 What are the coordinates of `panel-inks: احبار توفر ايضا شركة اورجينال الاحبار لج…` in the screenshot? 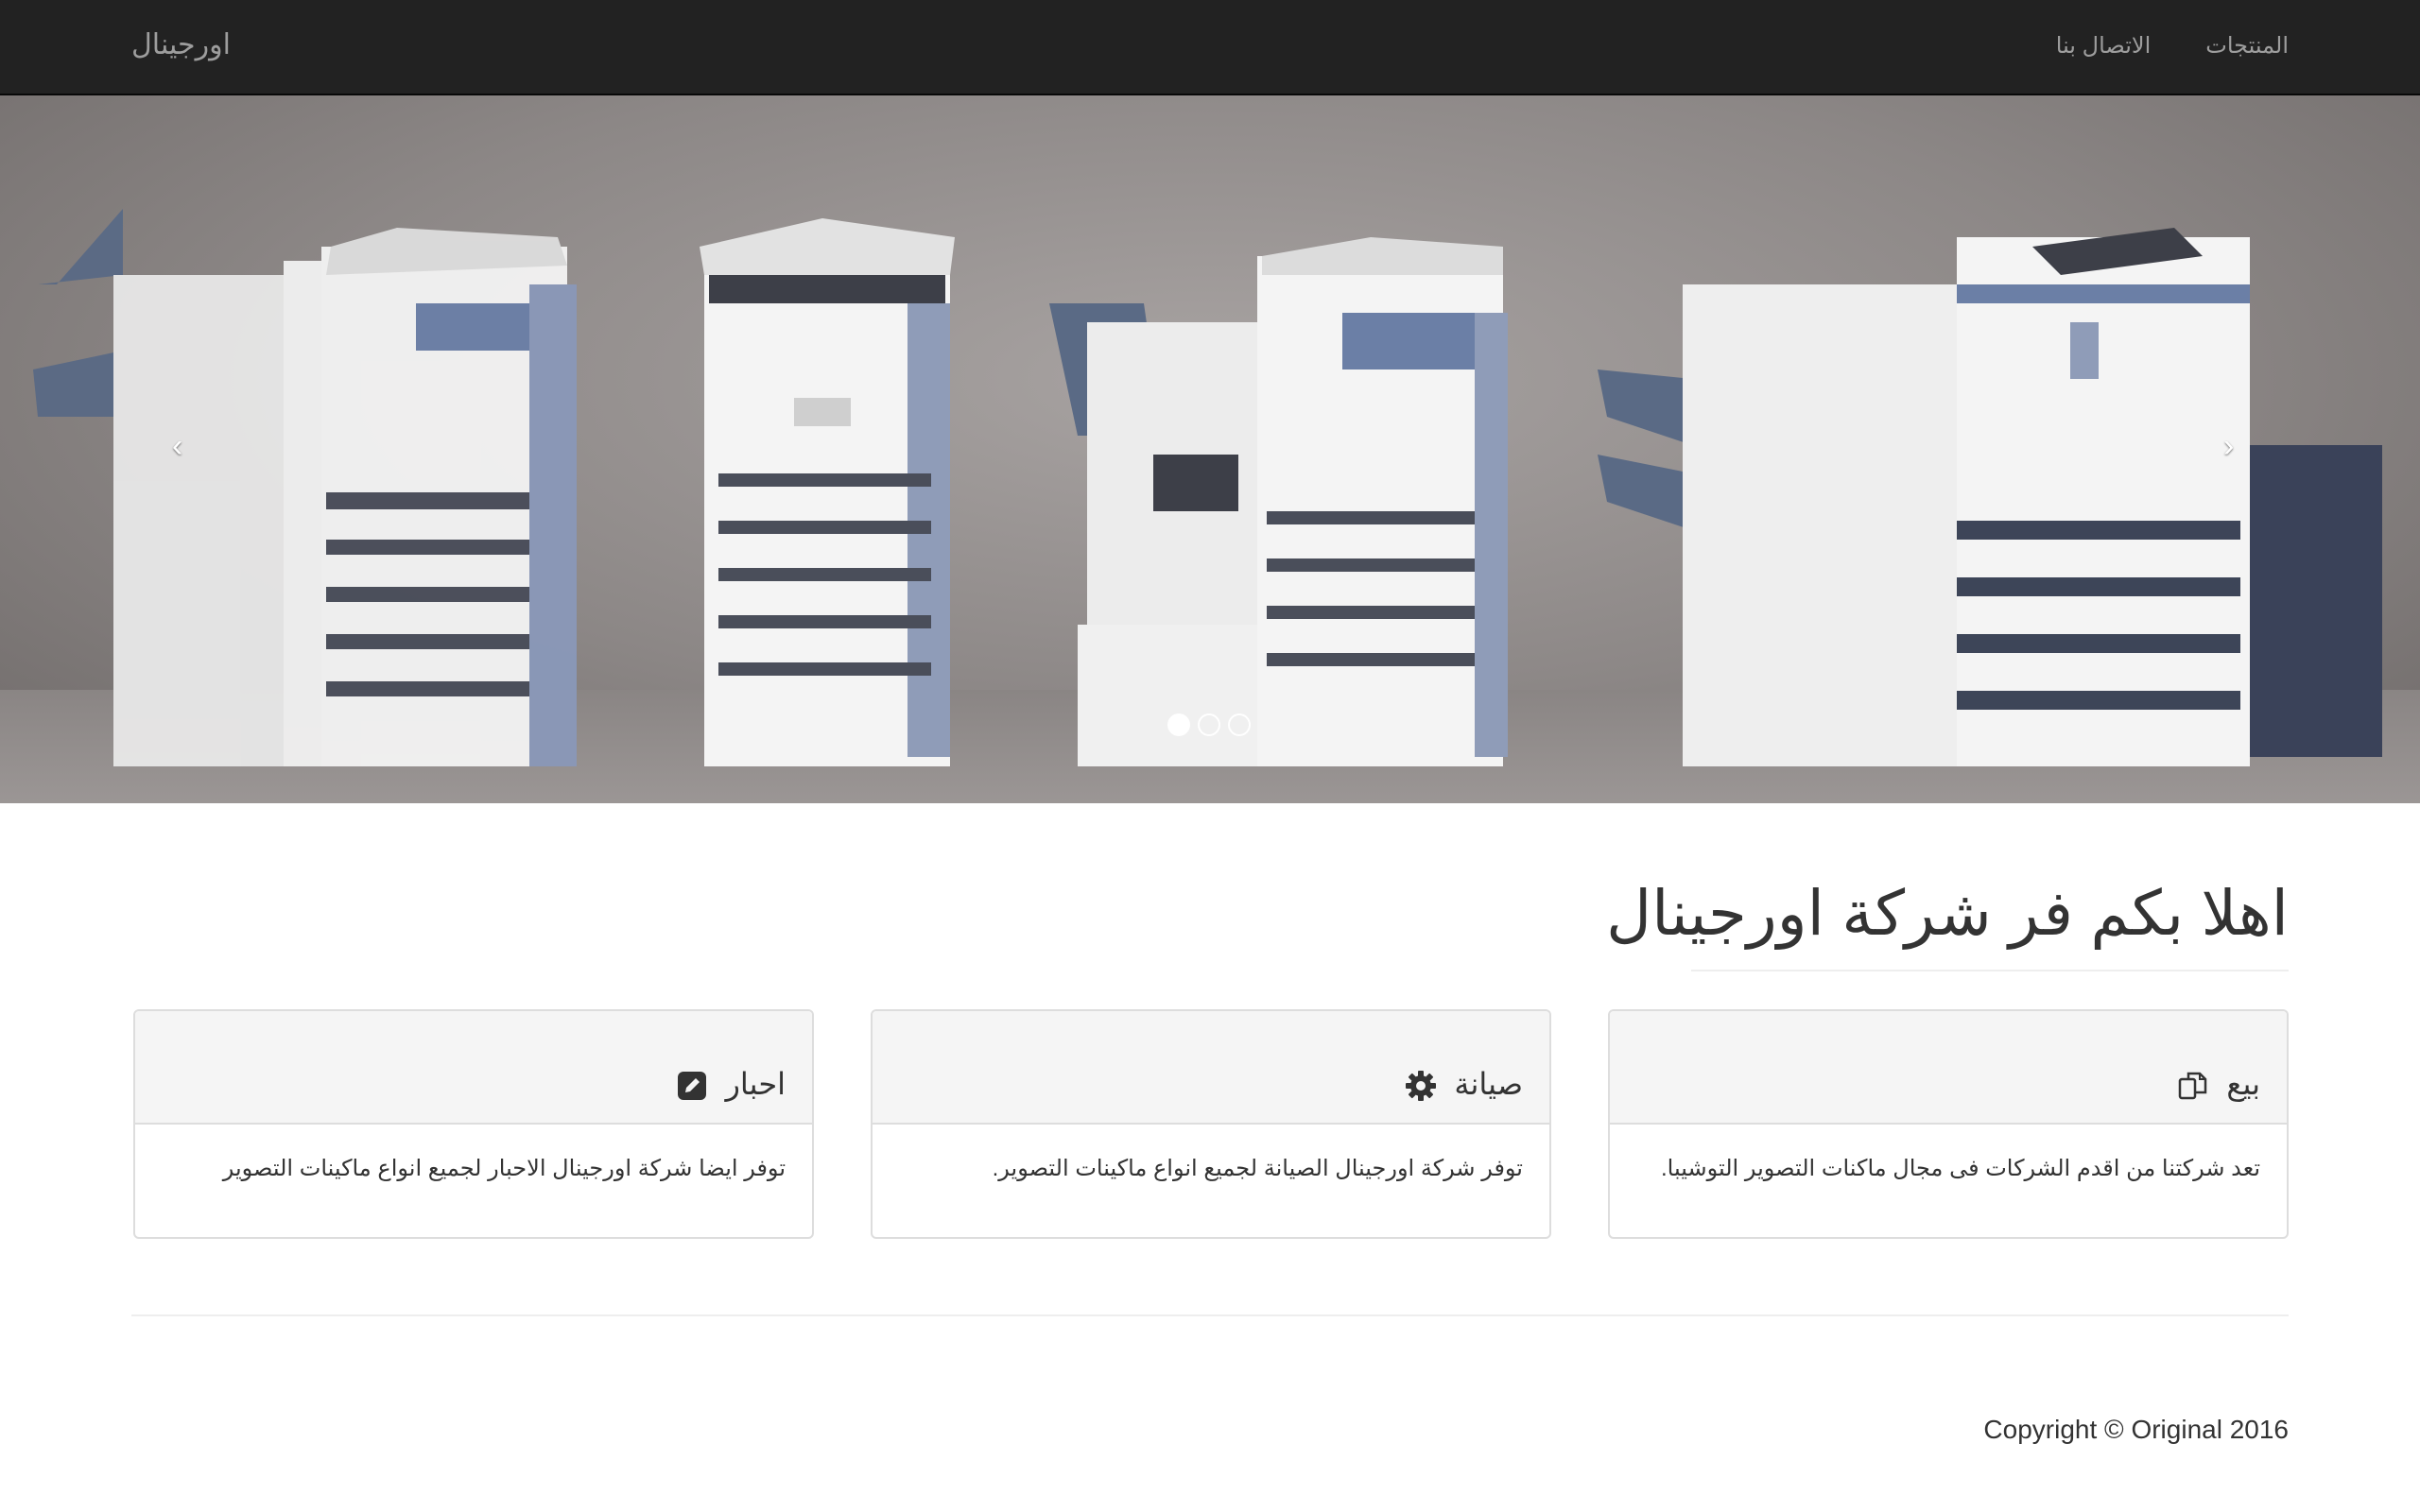 It's located at (473, 1124).